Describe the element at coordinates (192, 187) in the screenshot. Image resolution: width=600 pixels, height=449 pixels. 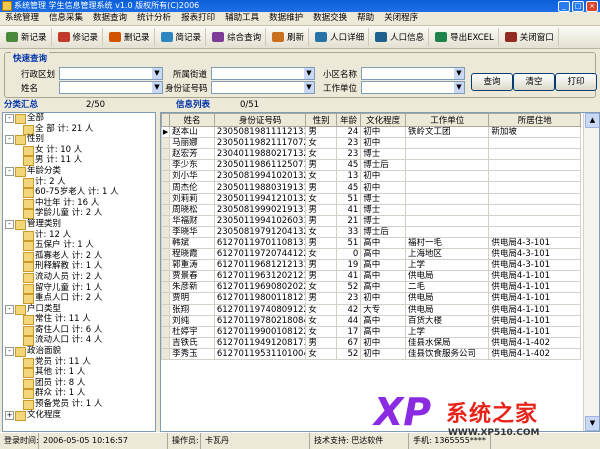
I see `table-cell: 周杰伦` at that location.